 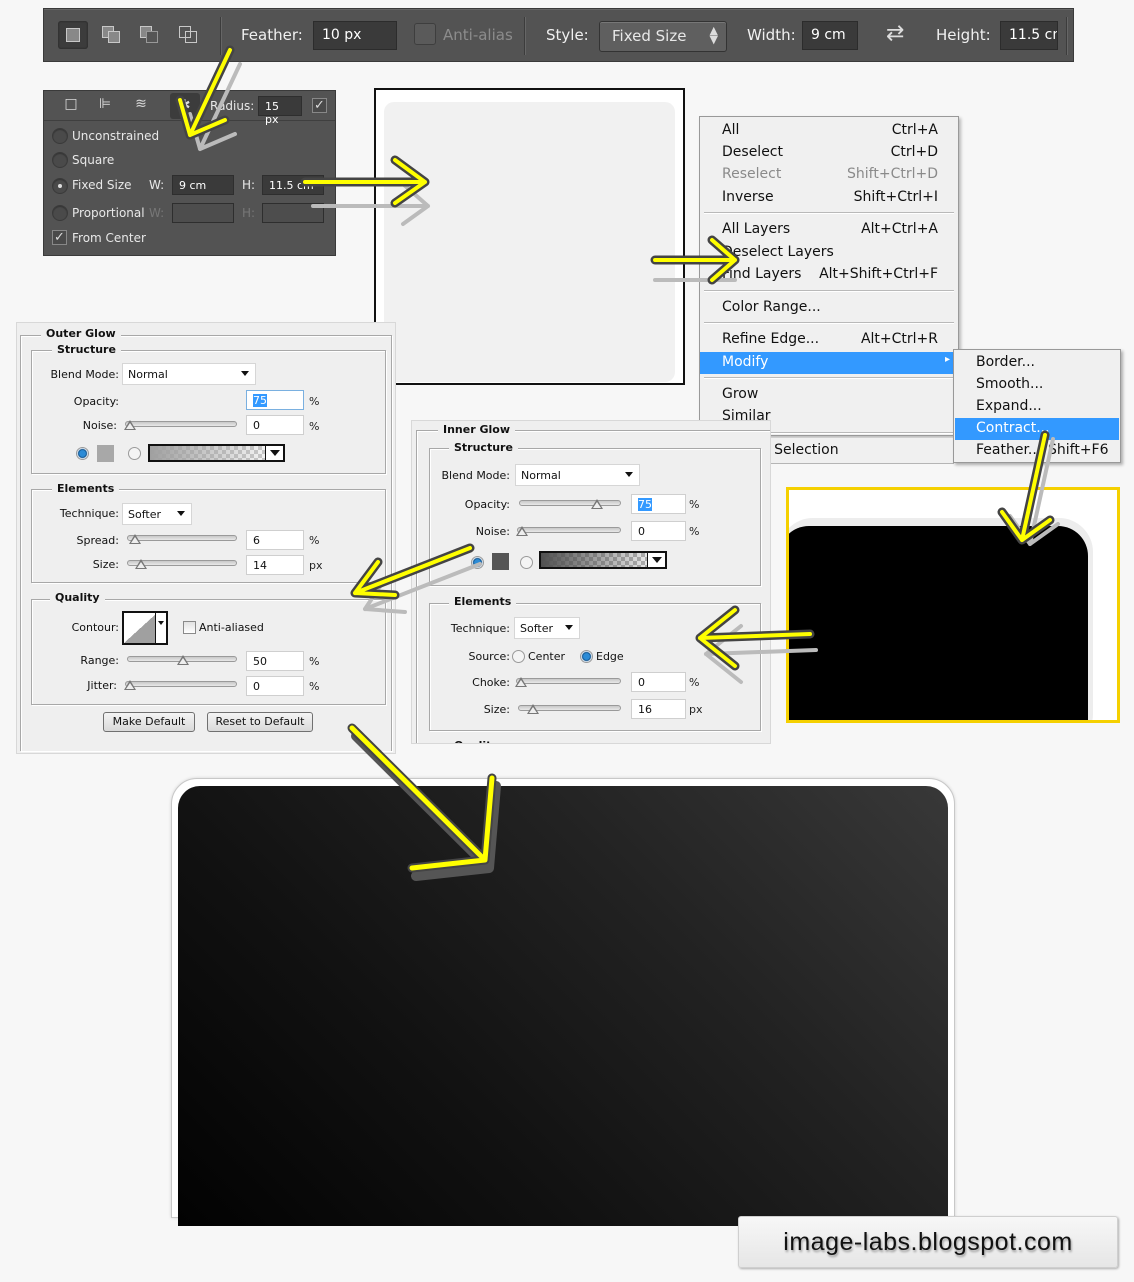 What do you see at coordinates (60, 136) in the screenshot?
I see `unconstrained-radio` at bounding box center [60, 136].